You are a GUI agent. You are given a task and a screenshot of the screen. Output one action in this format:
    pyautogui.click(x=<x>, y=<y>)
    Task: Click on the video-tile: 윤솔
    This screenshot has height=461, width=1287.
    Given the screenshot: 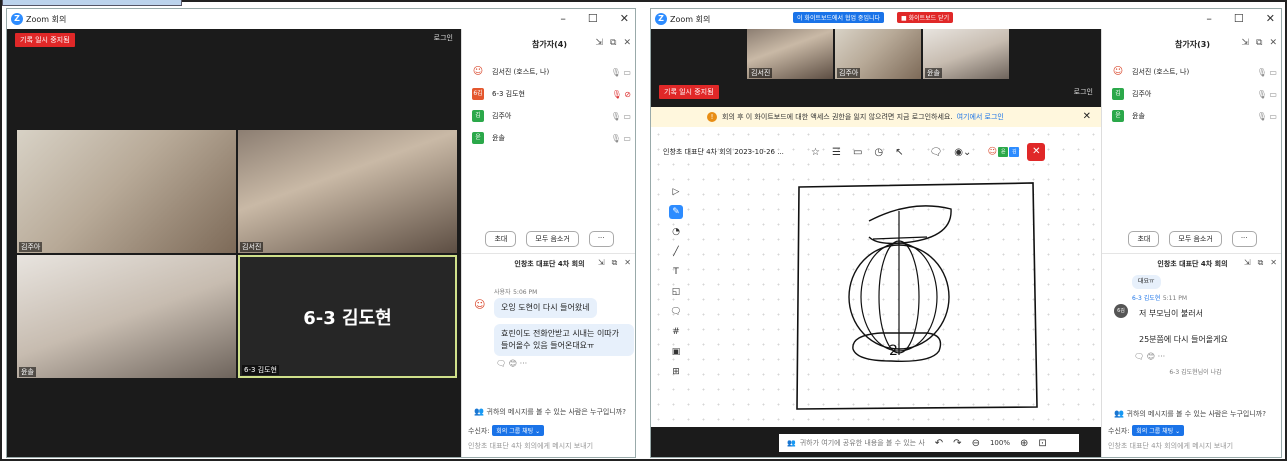 What is the action you would take?
    pyautogui.click(x=126, y=316)
    